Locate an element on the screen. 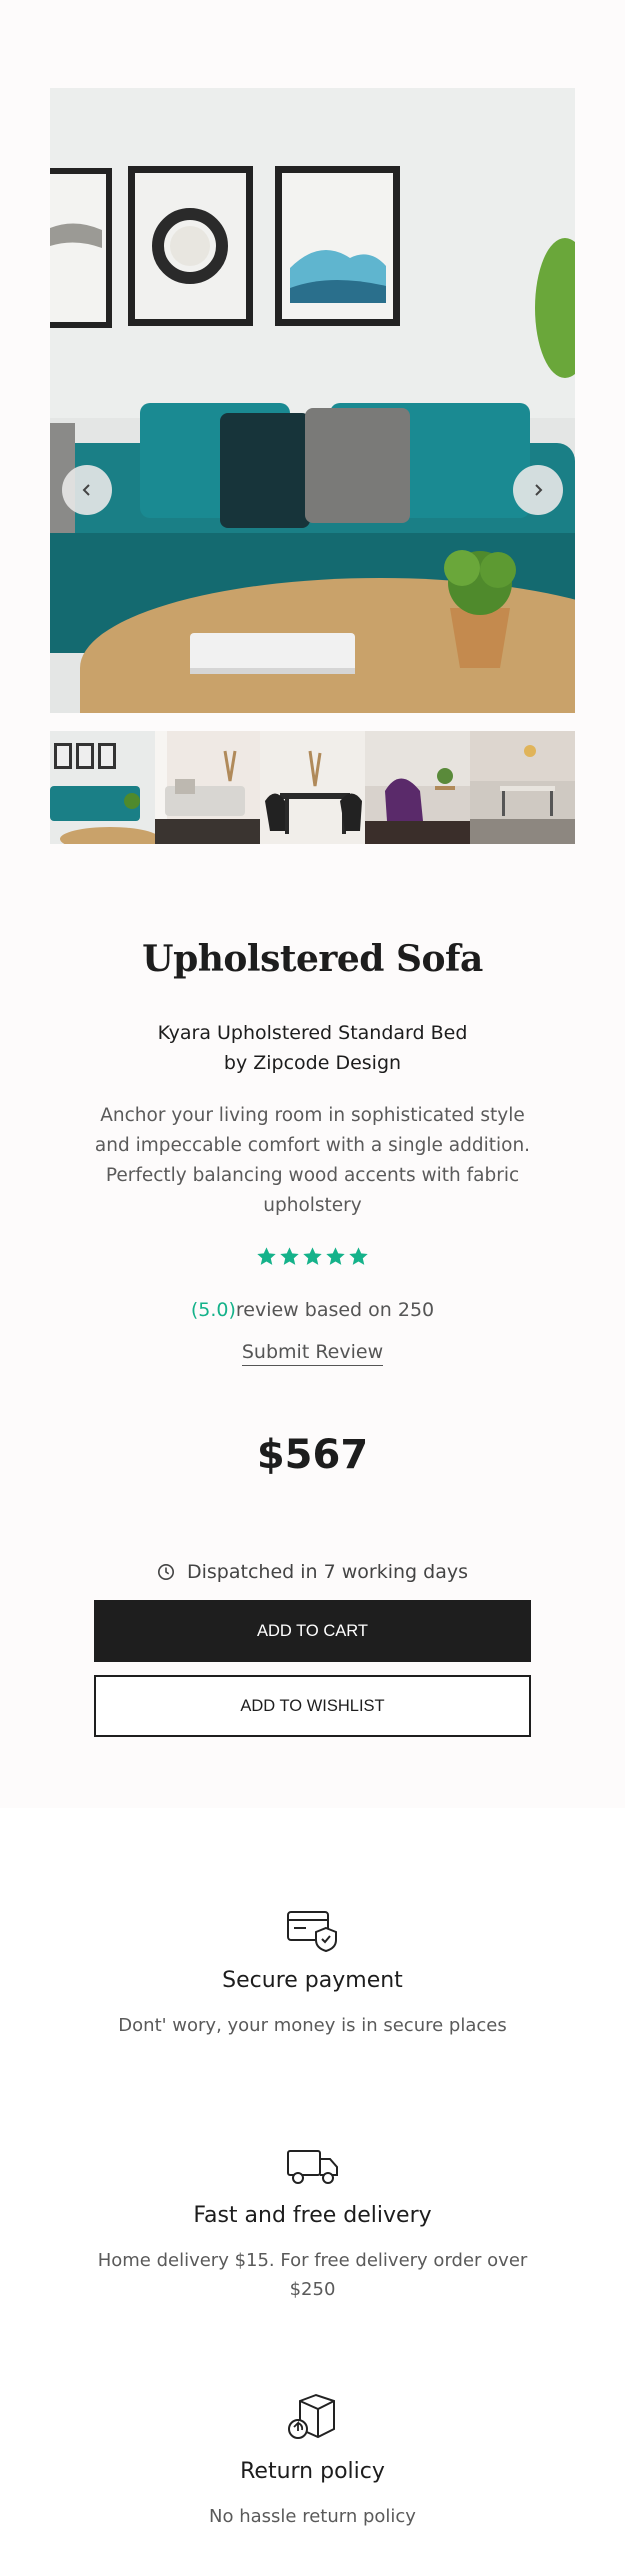 The width and height of the screenshot is (625, 2563). delivery-truck-icon is located at coordinates (312, 2167).